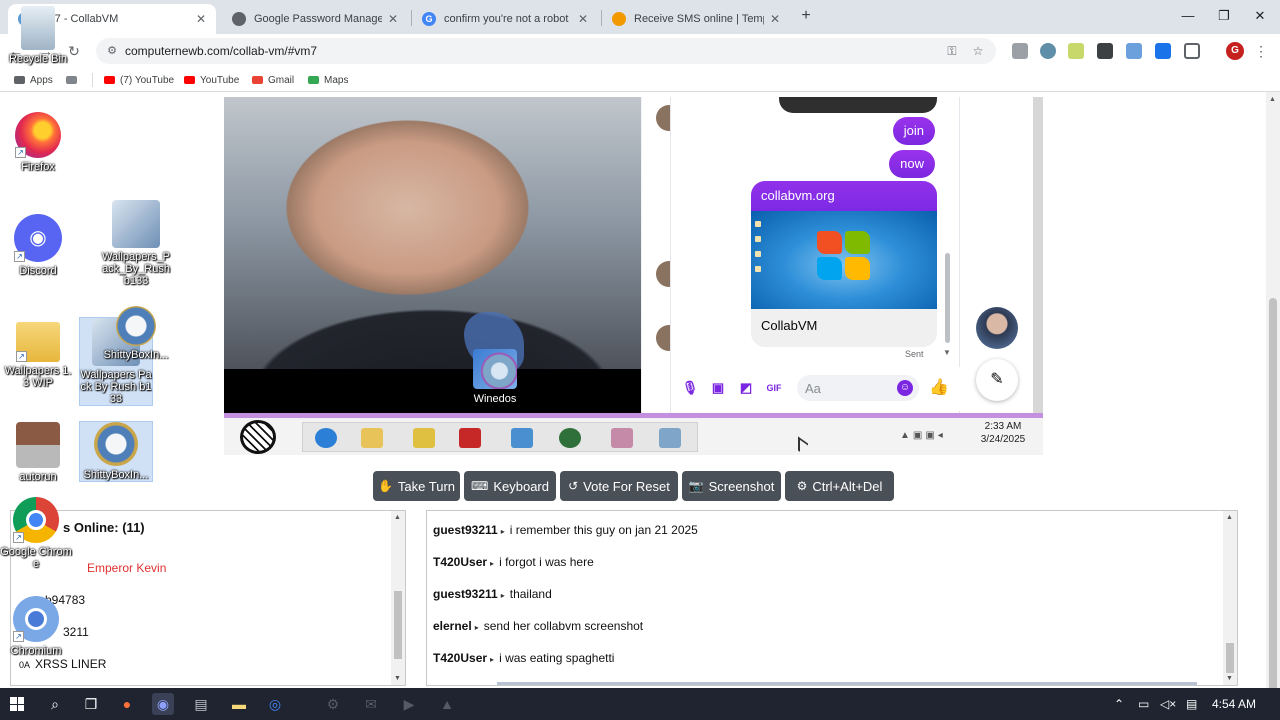 This screenshot has height=720, width=1280. Describe the element at coordinates (844, 264) in the screenshot. I see `link-preview-card: collabvm.org CollabVM` at that location.